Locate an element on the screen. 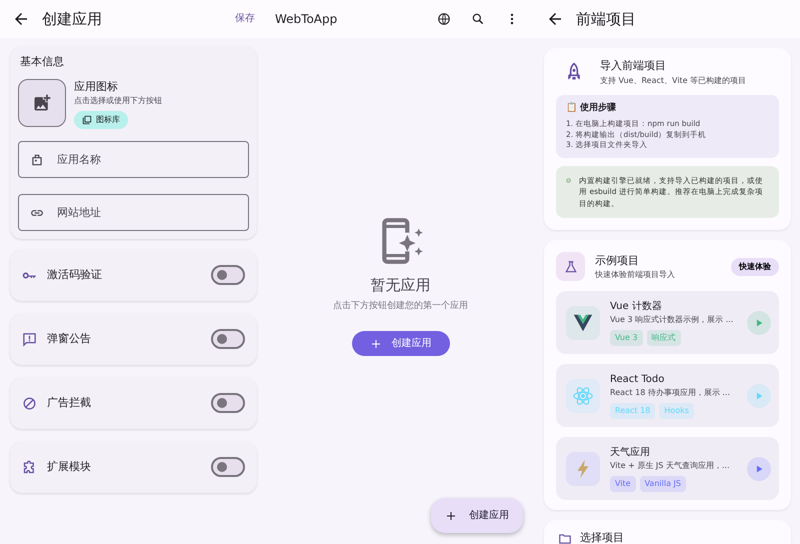 The height and width of the screenshot is (544, 800). steps-title: 📋 使用步骤 is located at coordinates (592, 108).